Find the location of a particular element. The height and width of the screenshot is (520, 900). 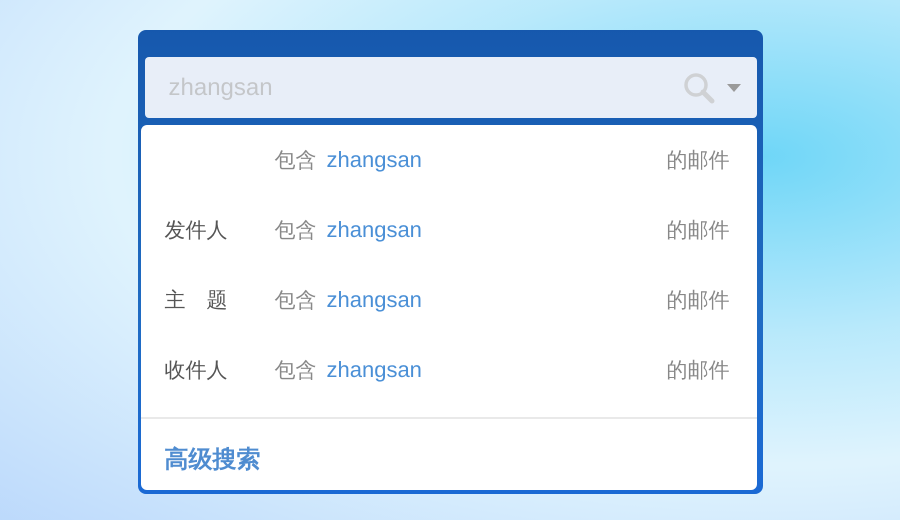

advanced-search-link: 高级搜索 is located at coordinates (212, 459).